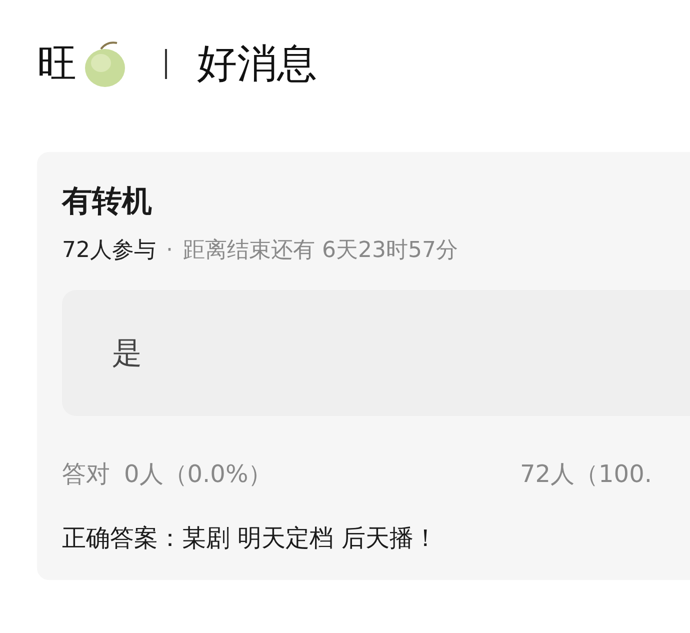 This screenshot has height=633, width=690. What do you see at coordinates (257, 64) in the screenshot?
I see `page-title: 好消息` at bounding box center [257, 64].